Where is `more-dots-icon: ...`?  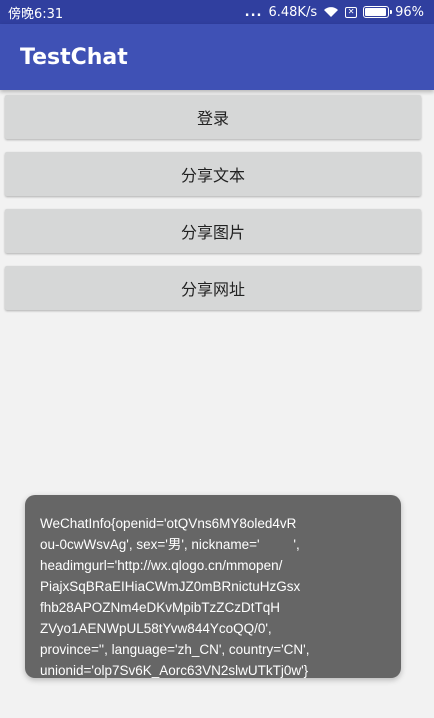 more-dots-icon: ... is located at coordinates (253, 12).